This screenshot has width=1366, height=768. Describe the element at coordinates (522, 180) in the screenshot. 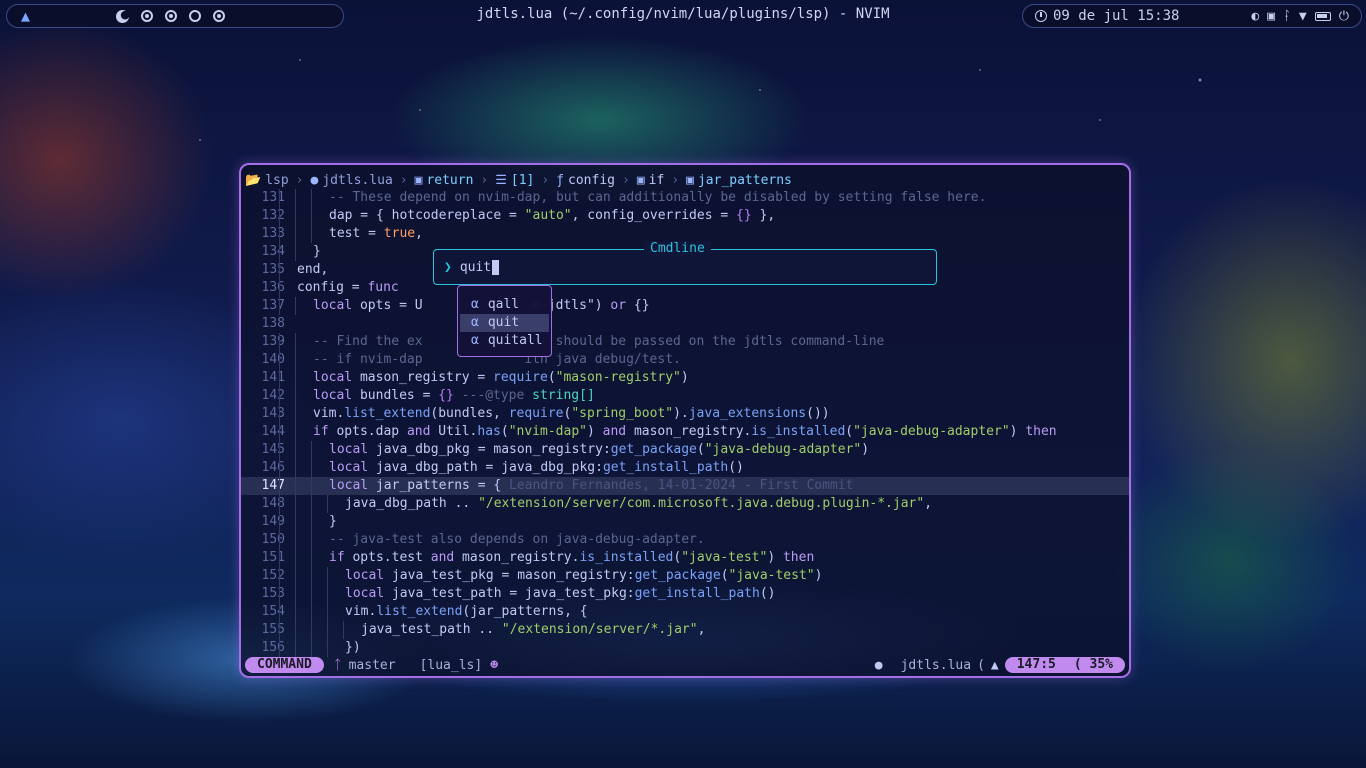

I see `breadcrumb-item: [1]` at that location.